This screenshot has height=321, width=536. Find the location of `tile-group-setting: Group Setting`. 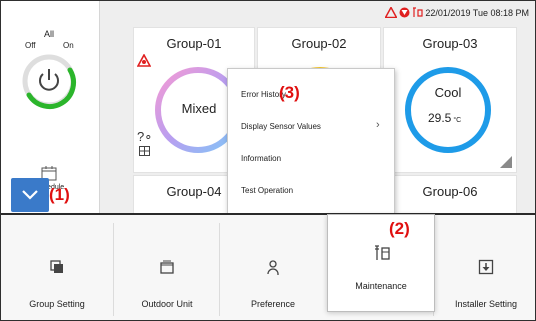

tile-group-setting: Group Setting is located at coordinates (57, 269).